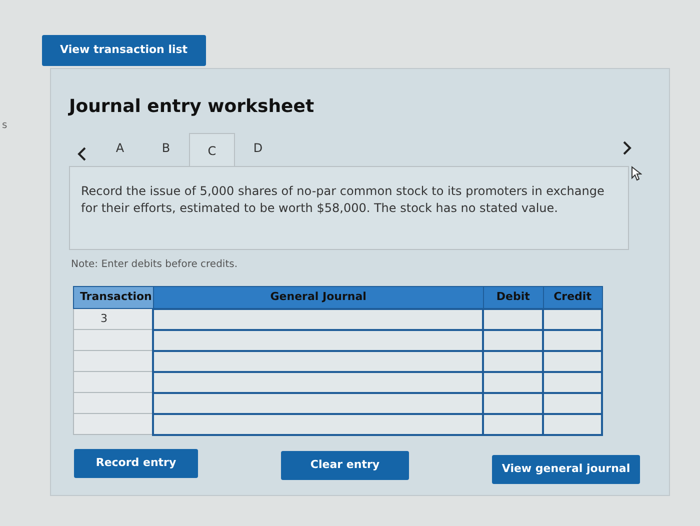 This screenshot has height=526, width=700. Describe the element at coordinates (166, 148) in the screenshot. I see `tab: B` at that location.